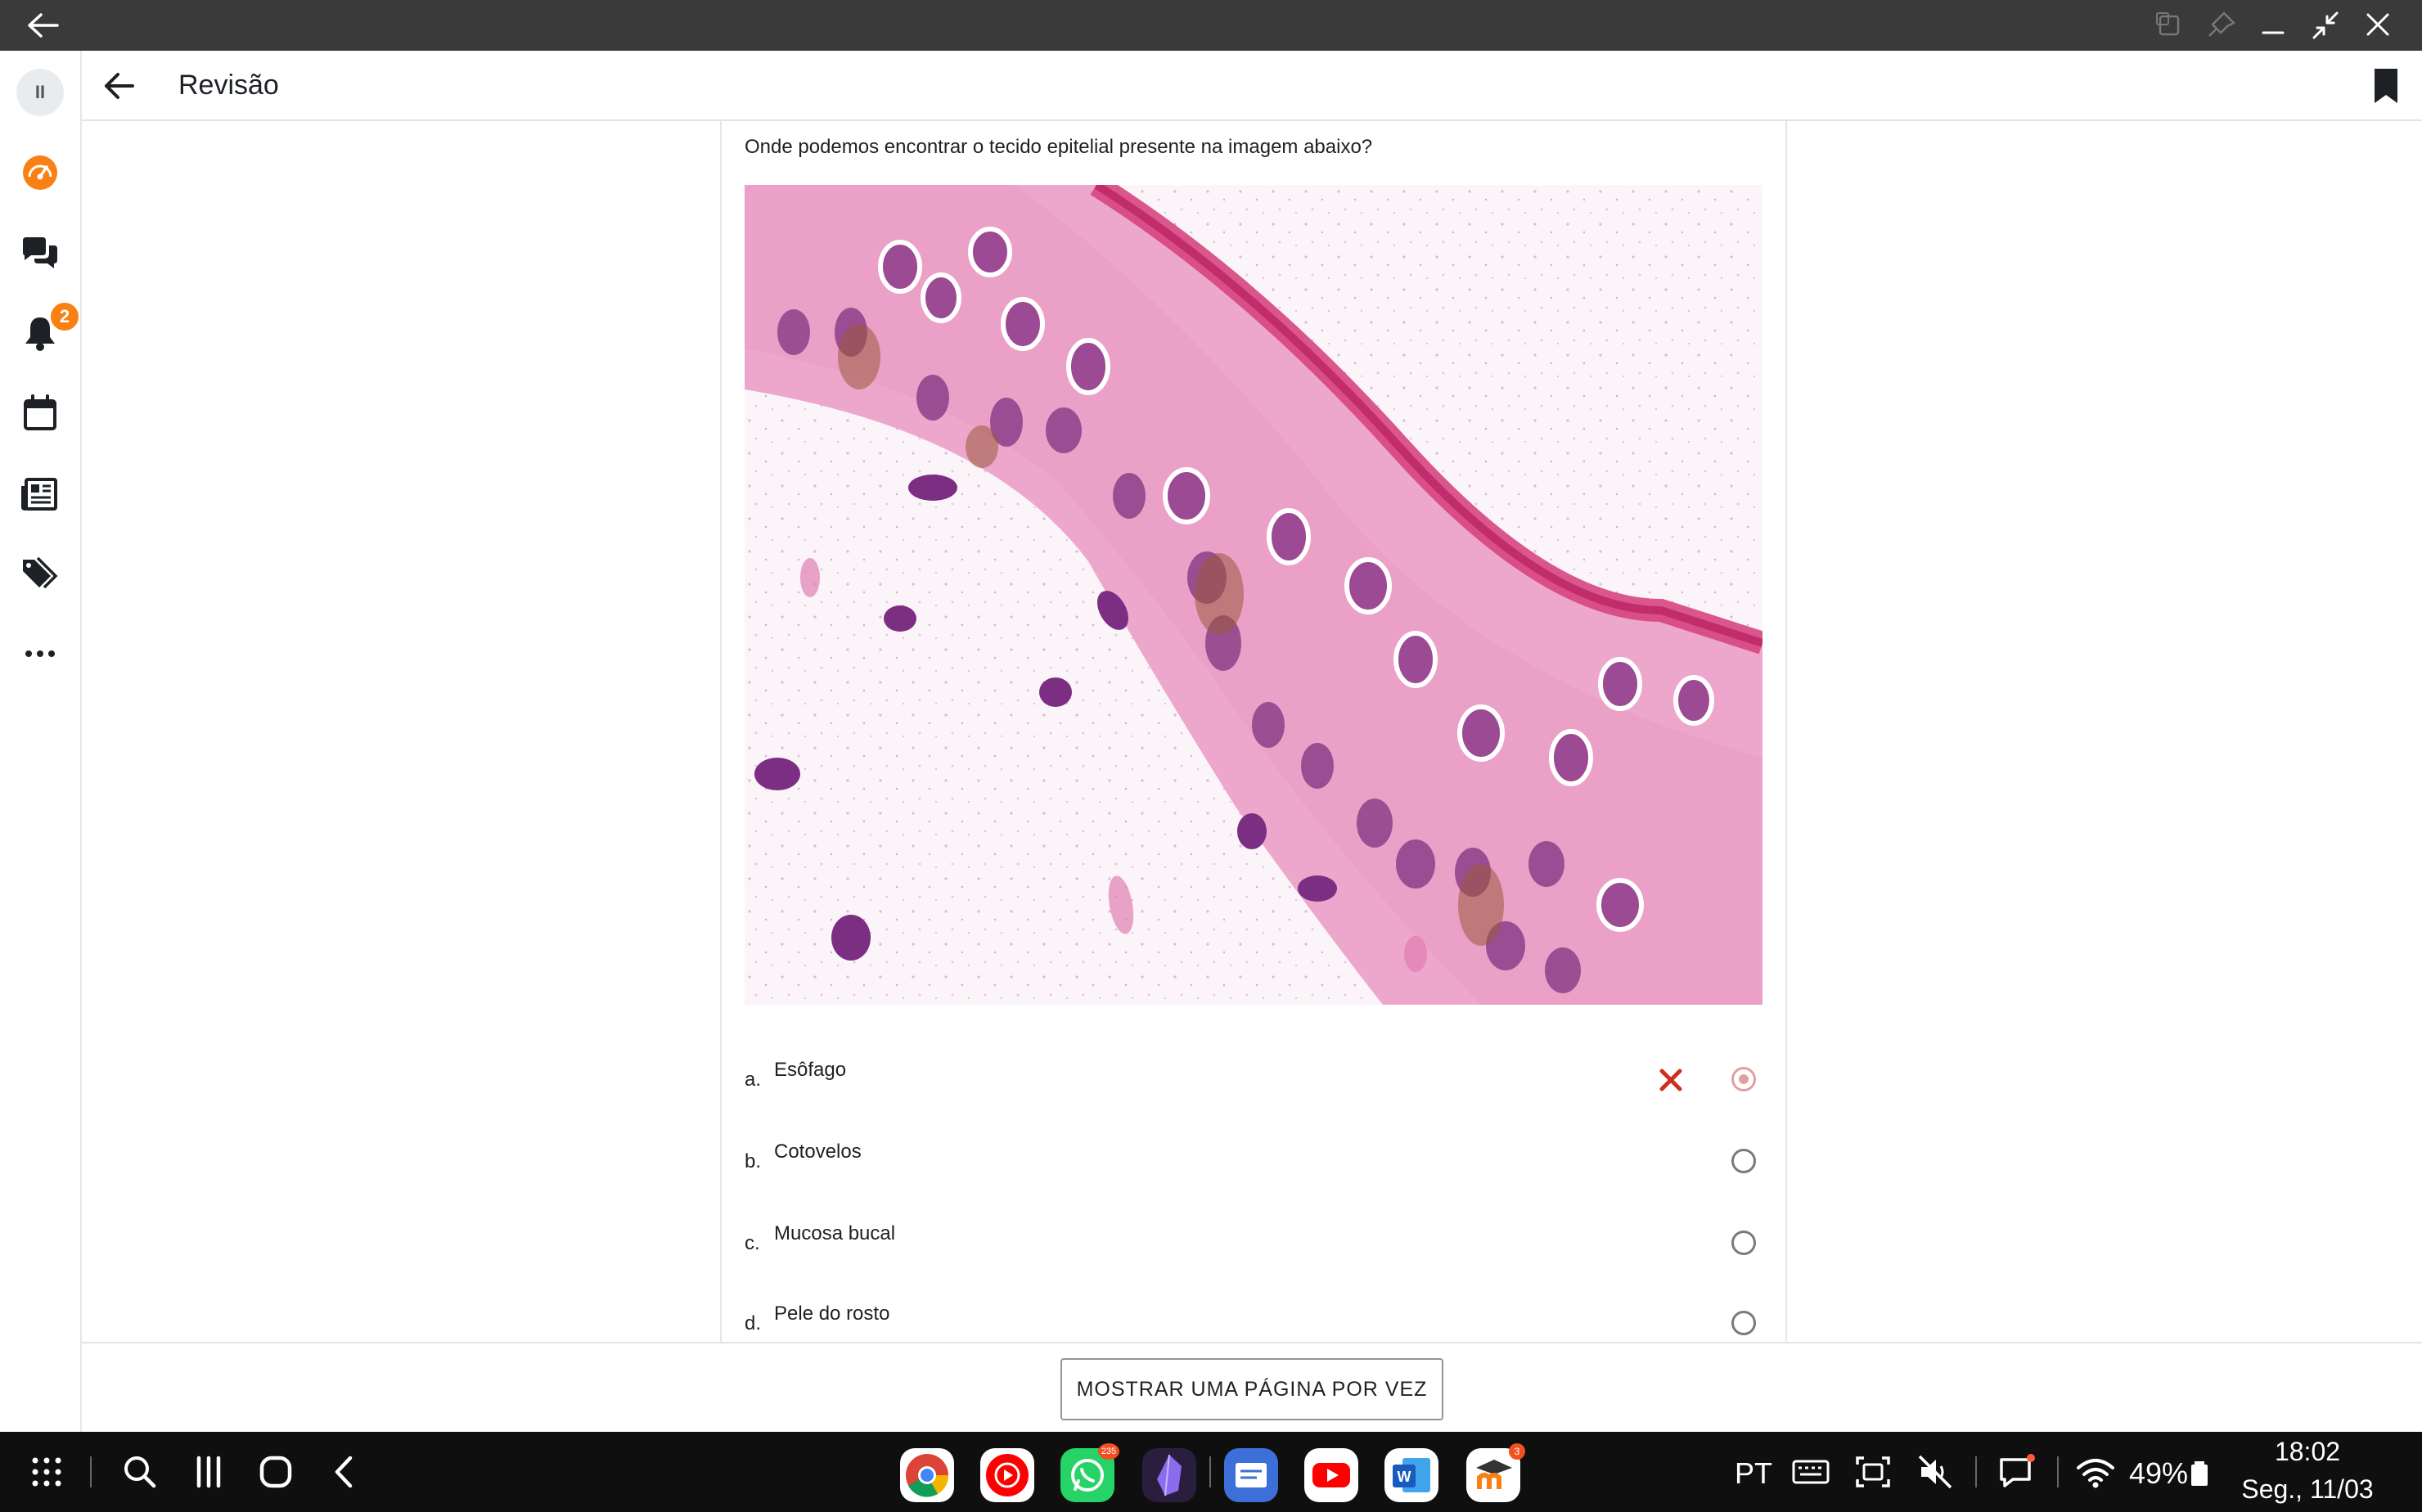  Describe the element at coordinates (1670, 1080) in the screenshot. I see `incorrect-mark-icon` at that location.